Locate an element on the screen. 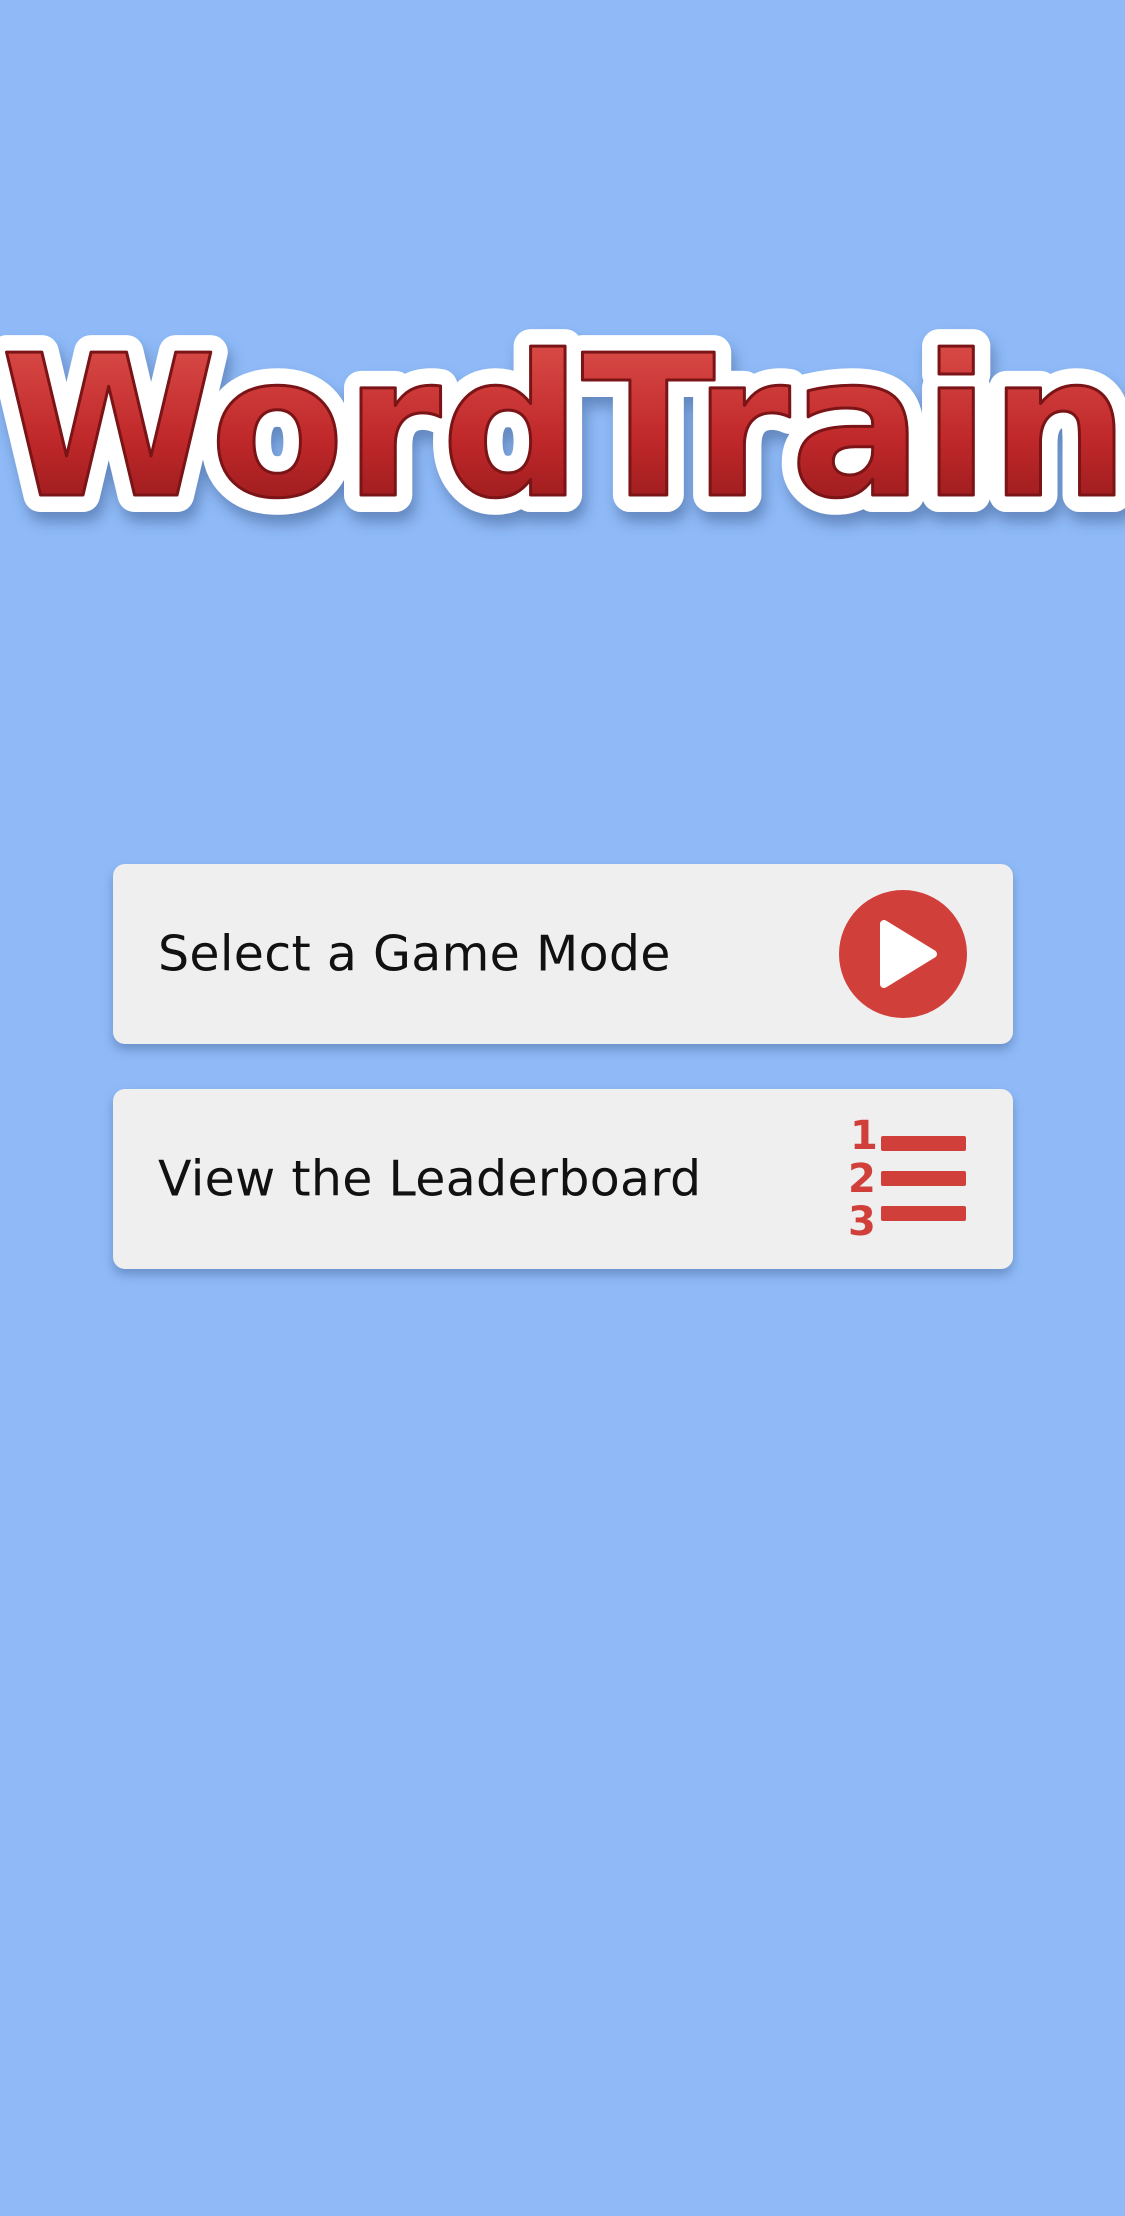  play-icon is located at coordinates (903, 954).